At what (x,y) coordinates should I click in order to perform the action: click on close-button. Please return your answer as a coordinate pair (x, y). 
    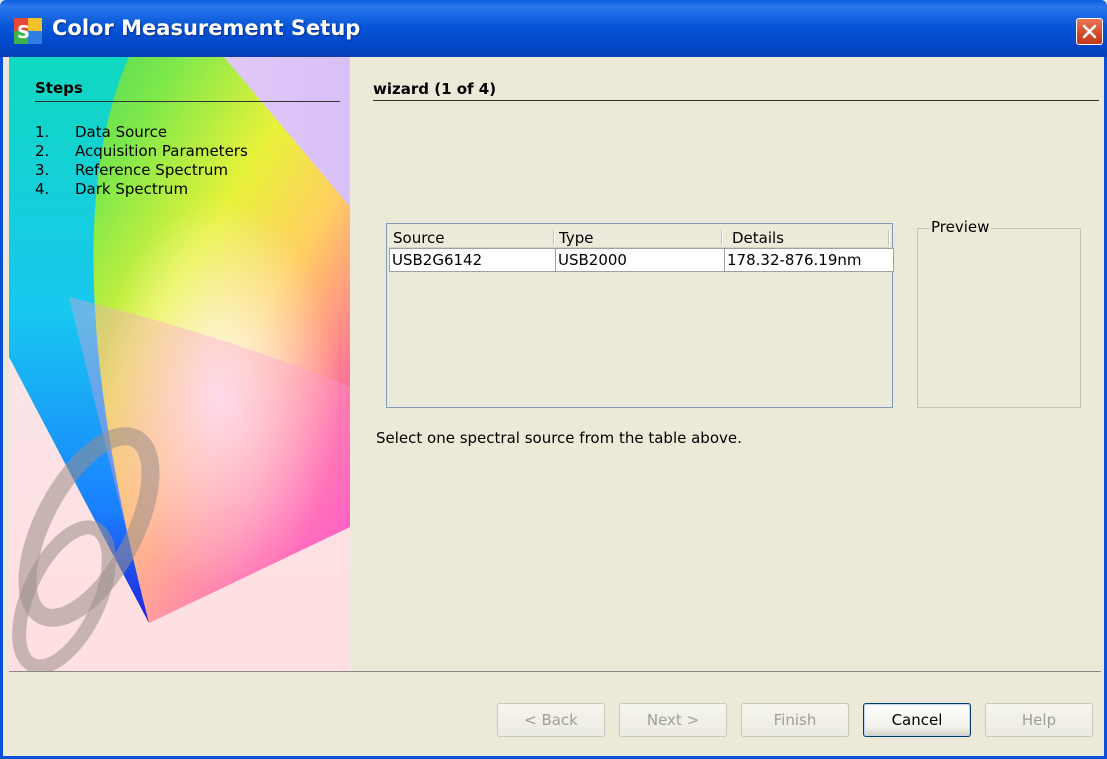
    Looking at the image, I should click on (1089, 31).